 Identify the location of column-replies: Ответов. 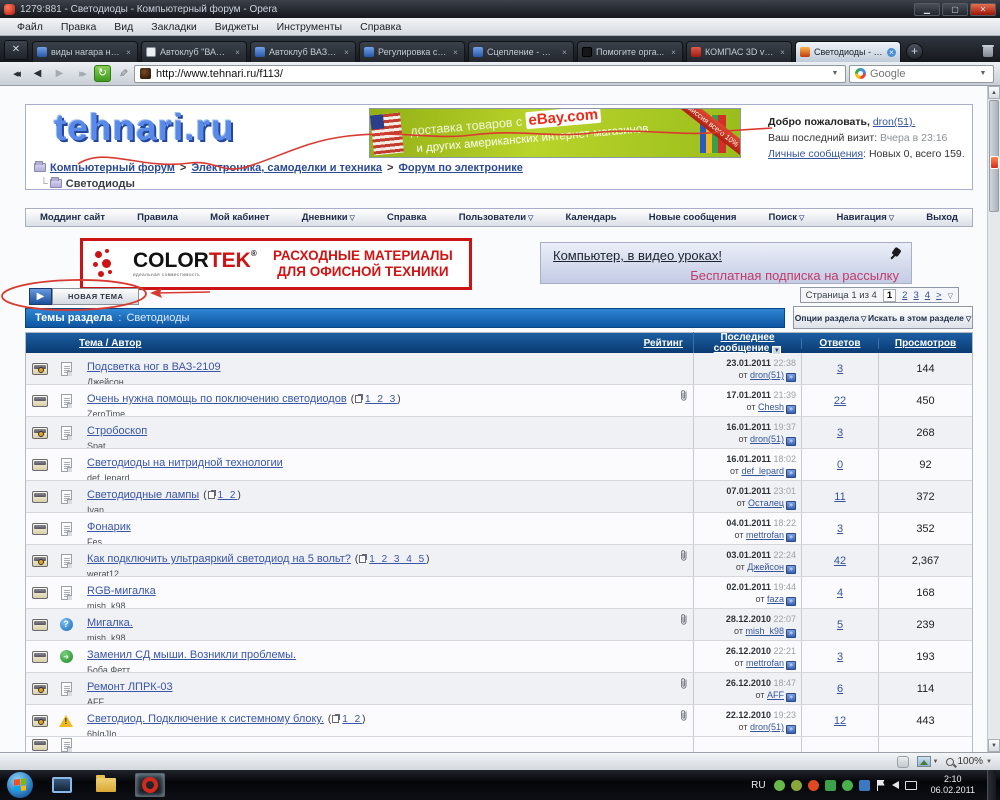
(839, 343).